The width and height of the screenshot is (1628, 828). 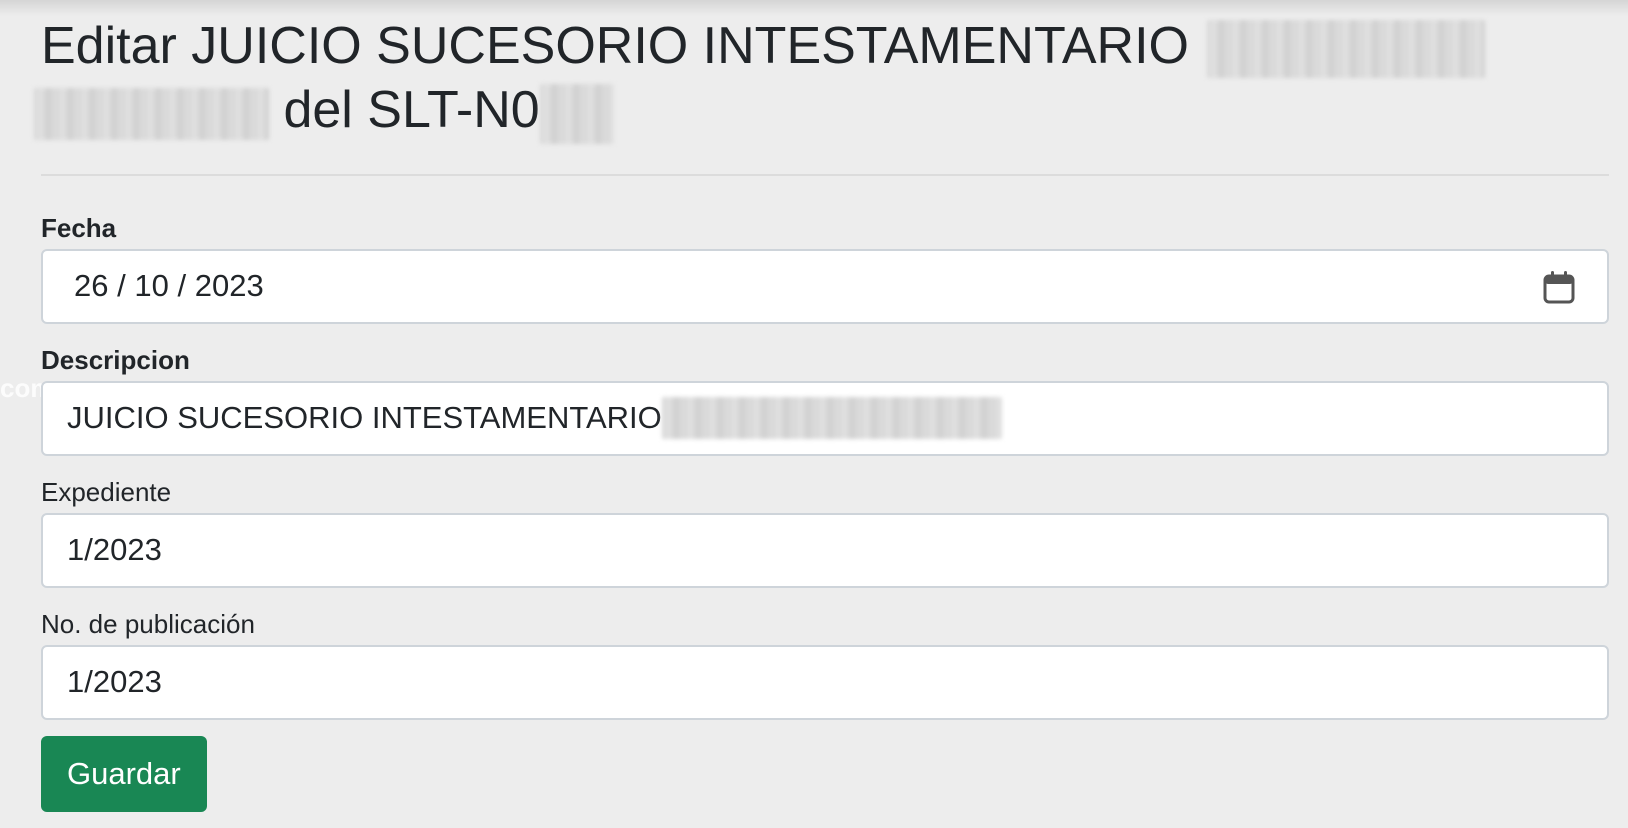 I want to click on page-title-suffix: del SLT-N0, so click(x=411, y=110).